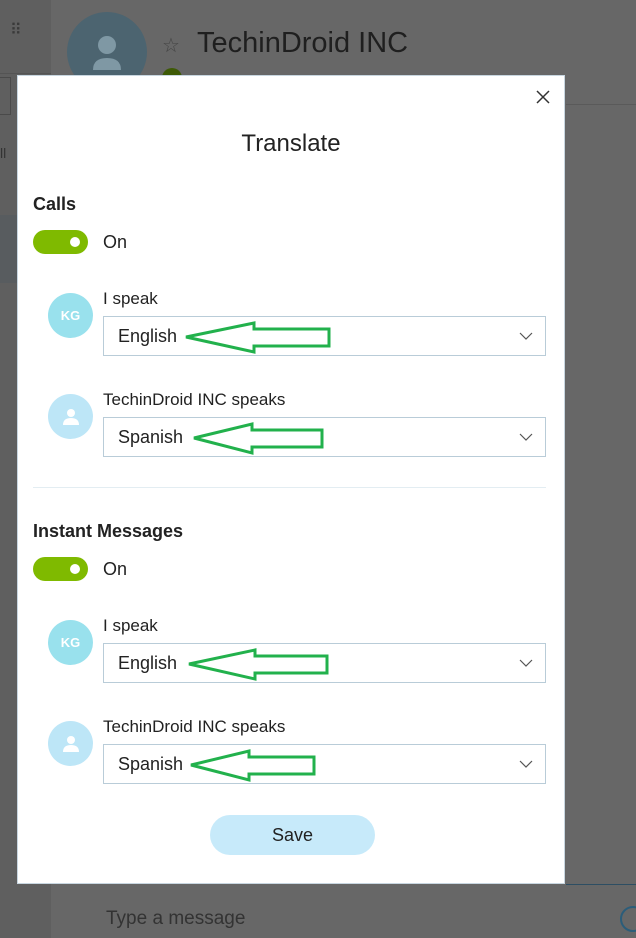 The height and width of the screenshot is (938, 636). What do you see at coordinates (115, 569) in the screenshot?
I see `im-toggle-label: On` at bounding box center [115, 569].